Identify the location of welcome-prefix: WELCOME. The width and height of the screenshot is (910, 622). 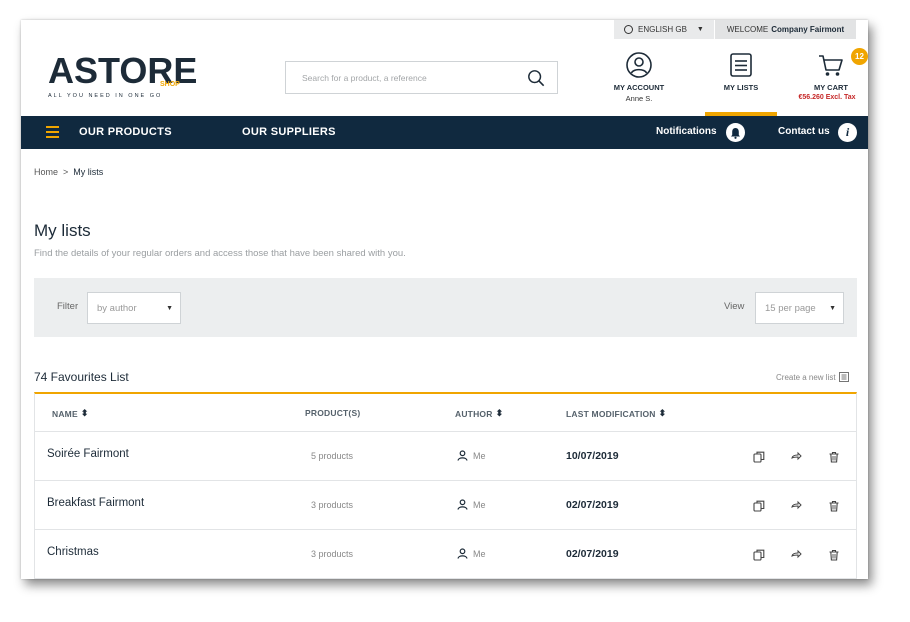
(747, 29).